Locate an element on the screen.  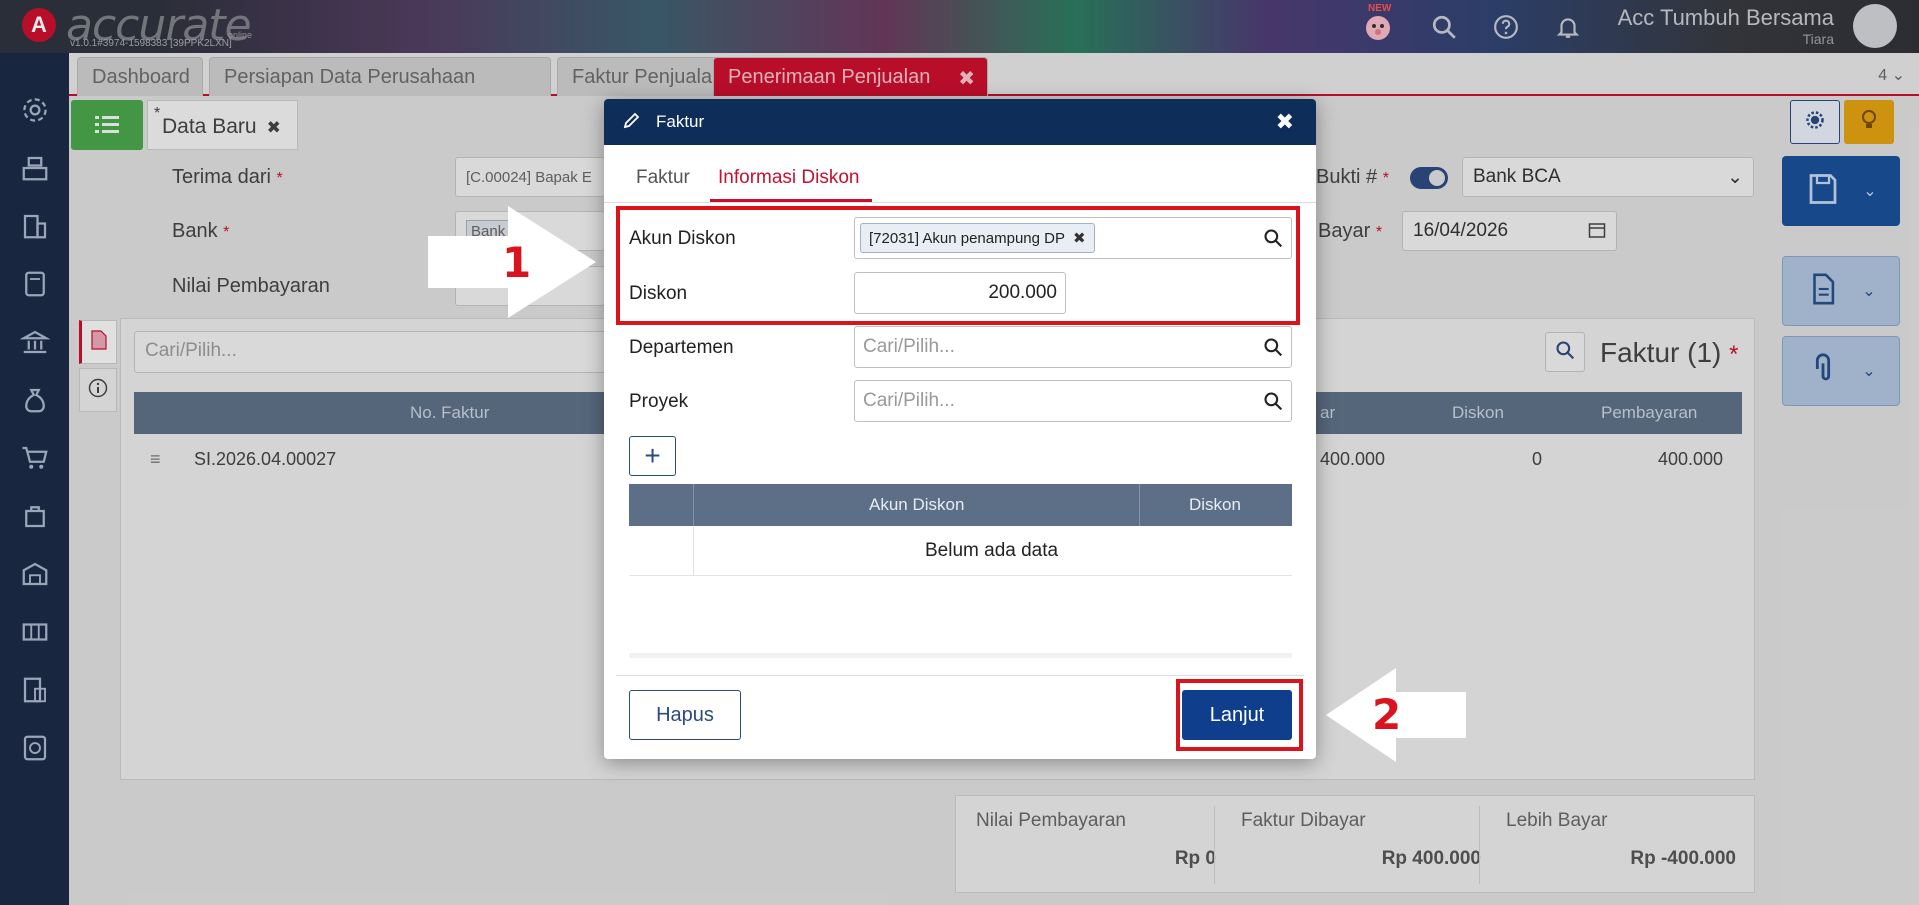
diskon-table: Akun Diskon Diskon Belum ada data is located at coordinates (960, 571).